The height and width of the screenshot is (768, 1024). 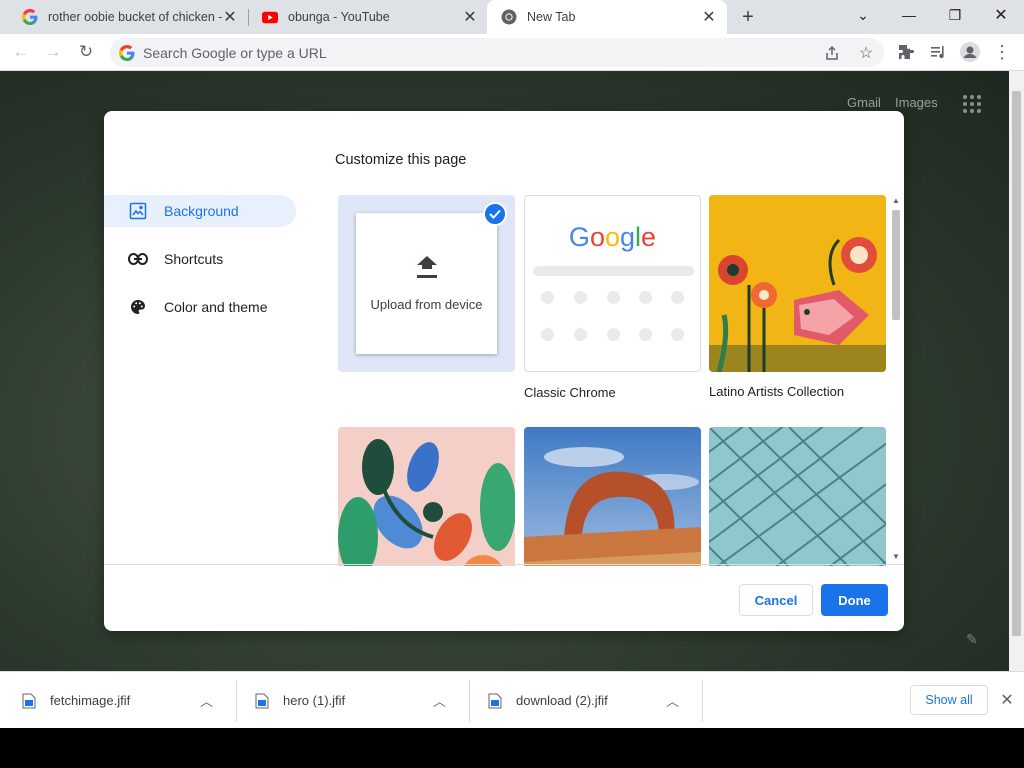 I want to click on upload-icon, so click(x=427, y=269).